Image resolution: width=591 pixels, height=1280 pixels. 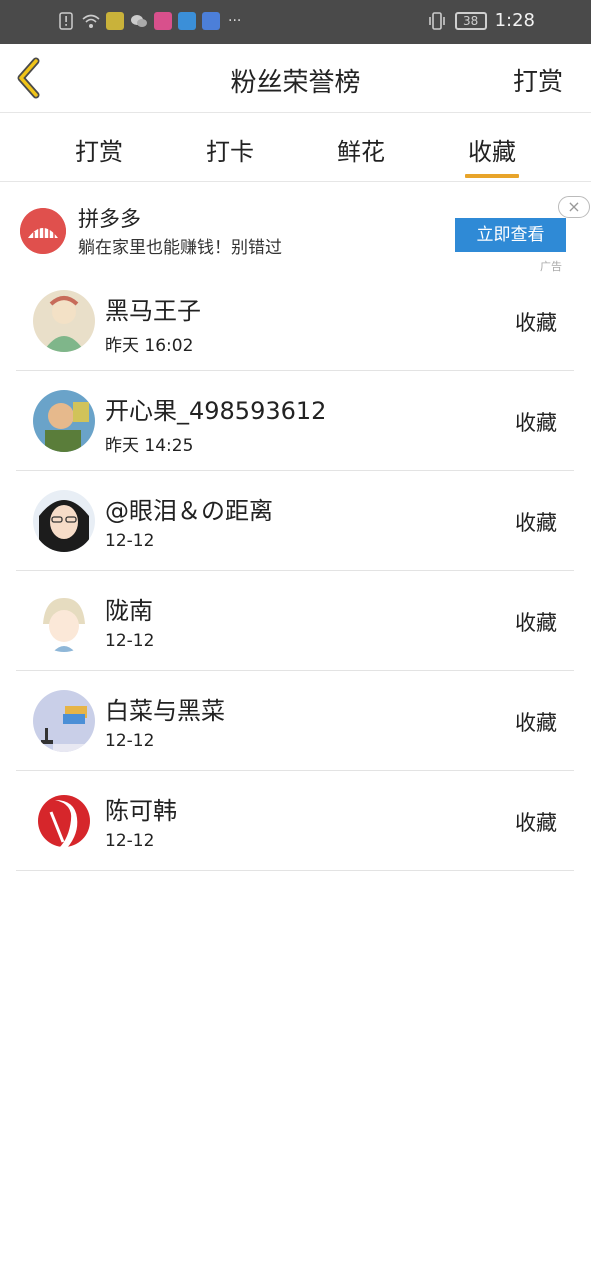 What do you see at coordinates (436, 20) in the screenshot?
I see `vibrate-icon` at bounding box center [436, 20].